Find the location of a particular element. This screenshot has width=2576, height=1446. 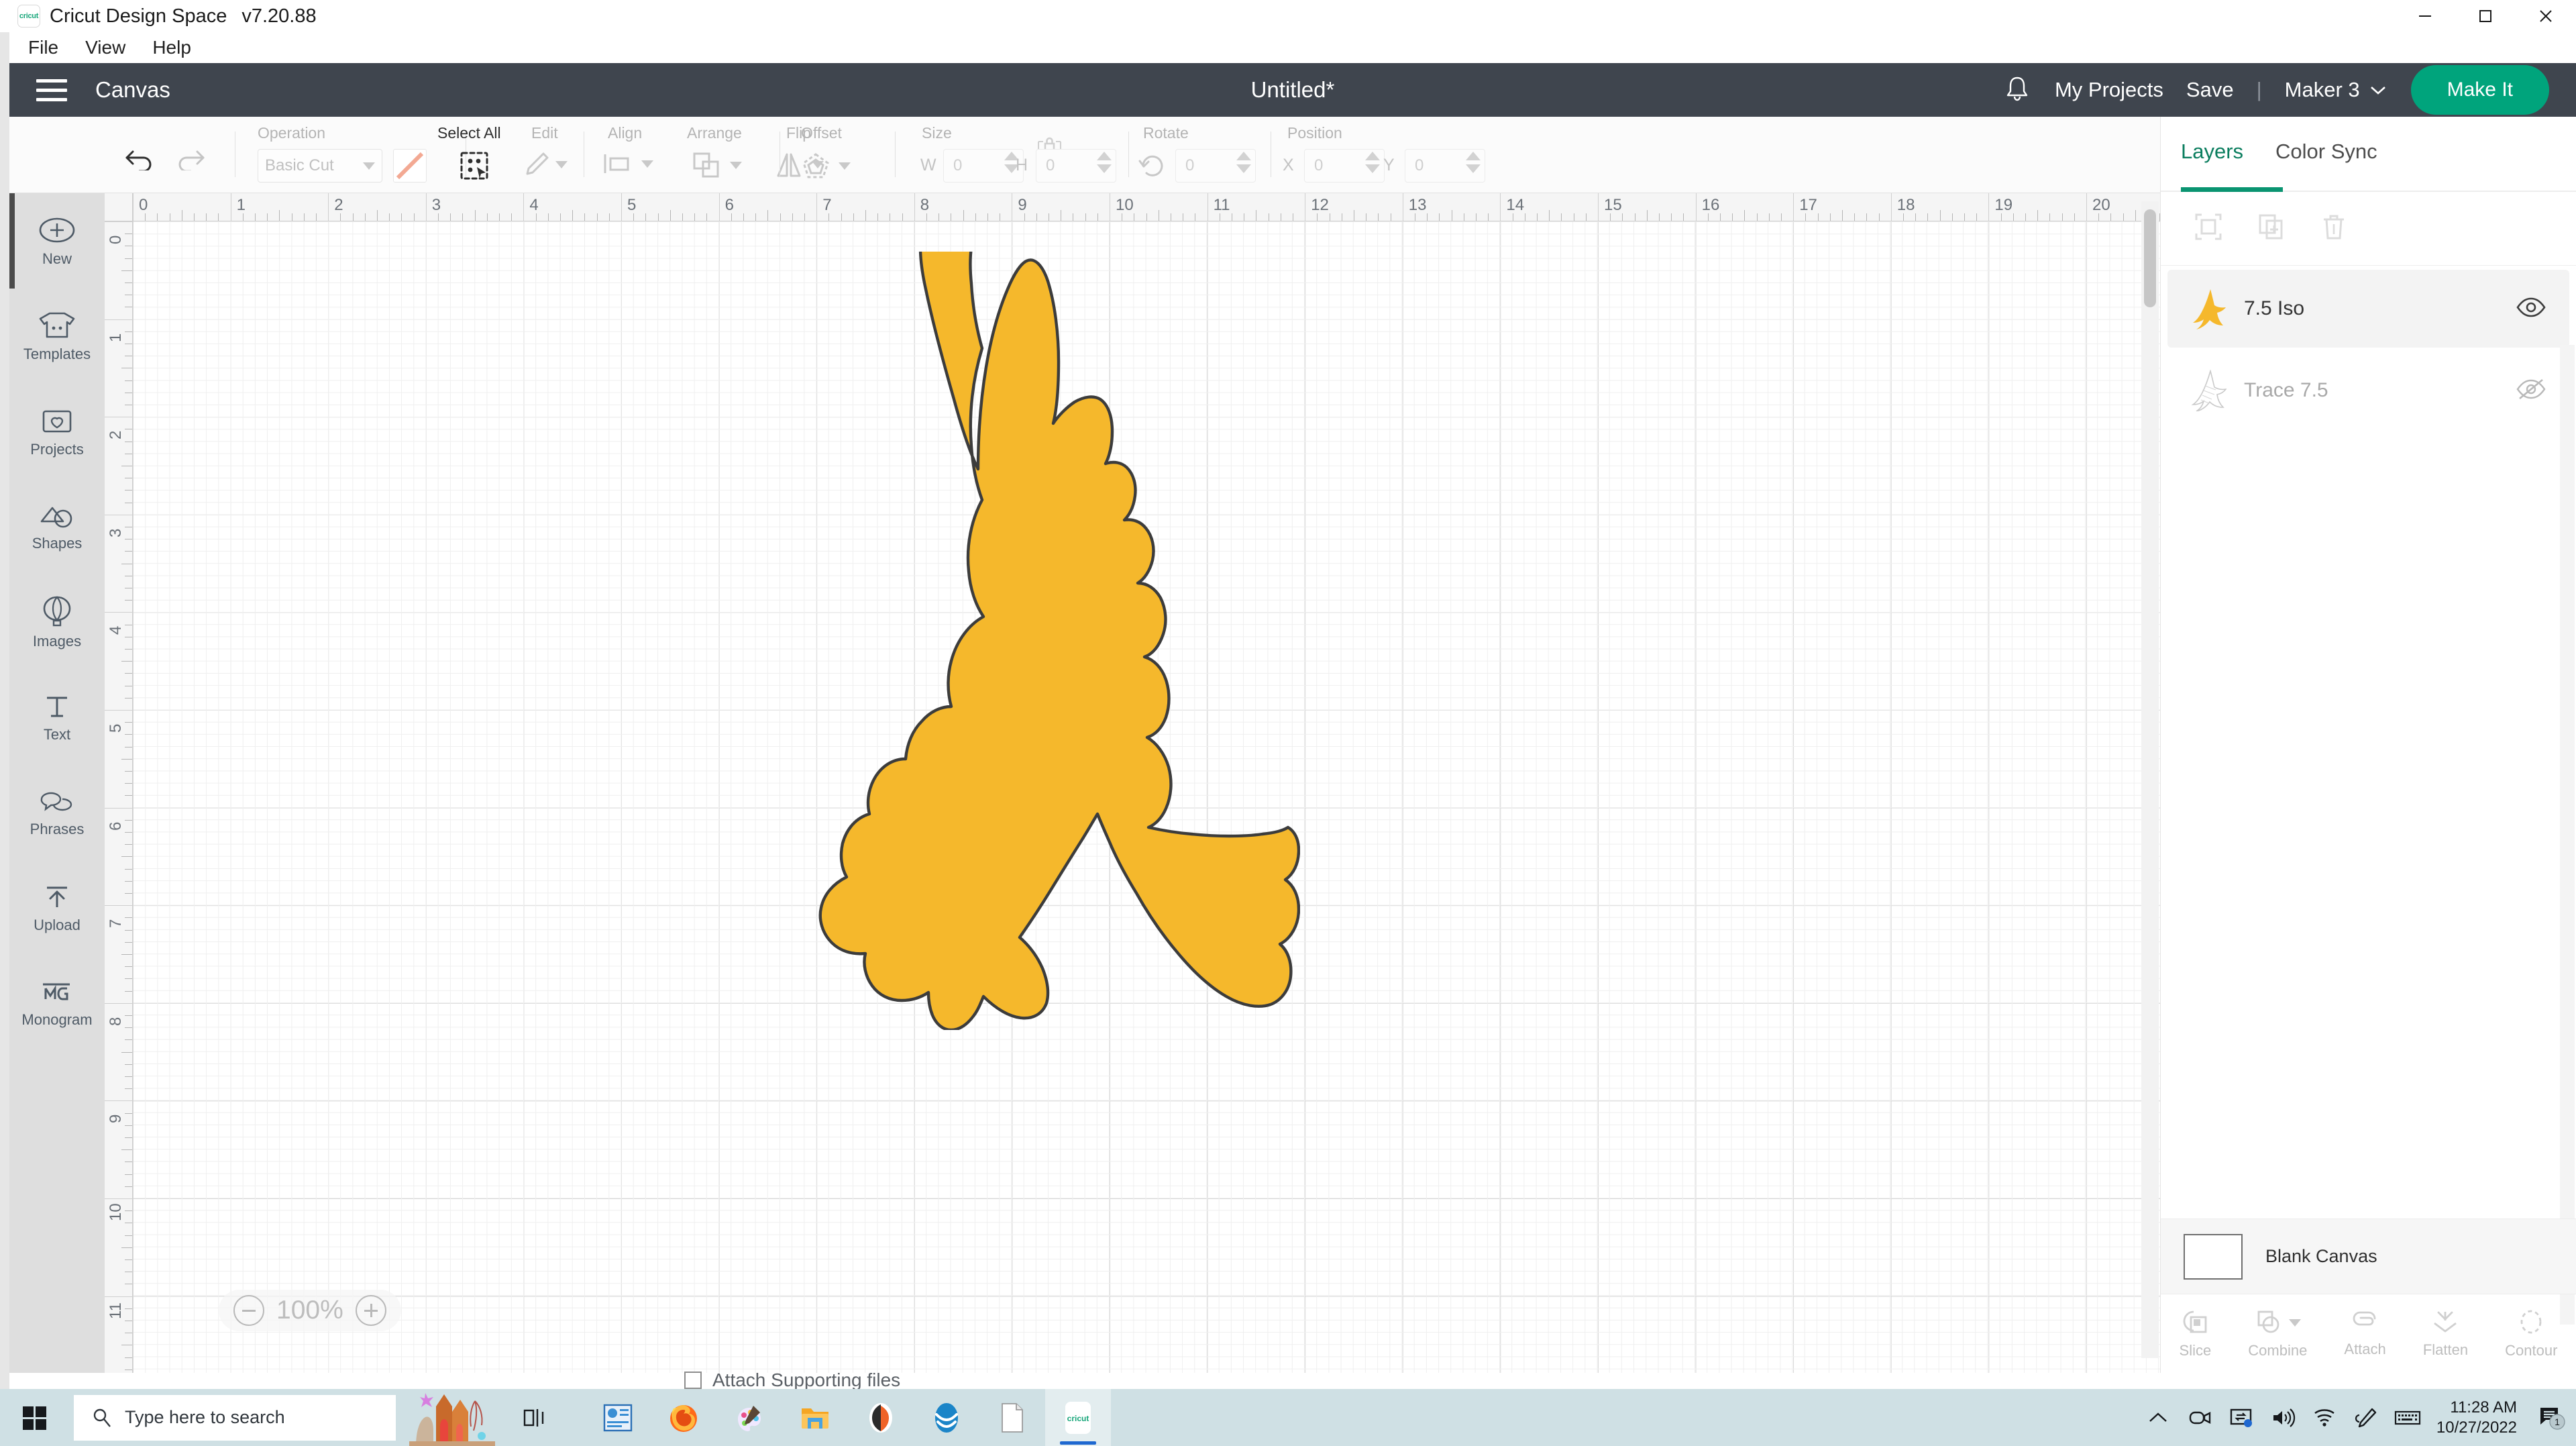

flatten-button: Flatten is located at coordinates (2445, 1333).